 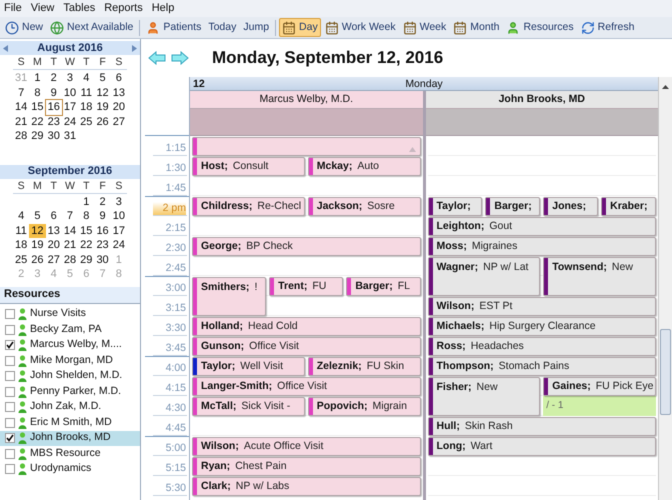 What do you see at coordinates (118, 121) in the screenshot?
I see `calendar-day: 27` at bounding box center [118, 121].